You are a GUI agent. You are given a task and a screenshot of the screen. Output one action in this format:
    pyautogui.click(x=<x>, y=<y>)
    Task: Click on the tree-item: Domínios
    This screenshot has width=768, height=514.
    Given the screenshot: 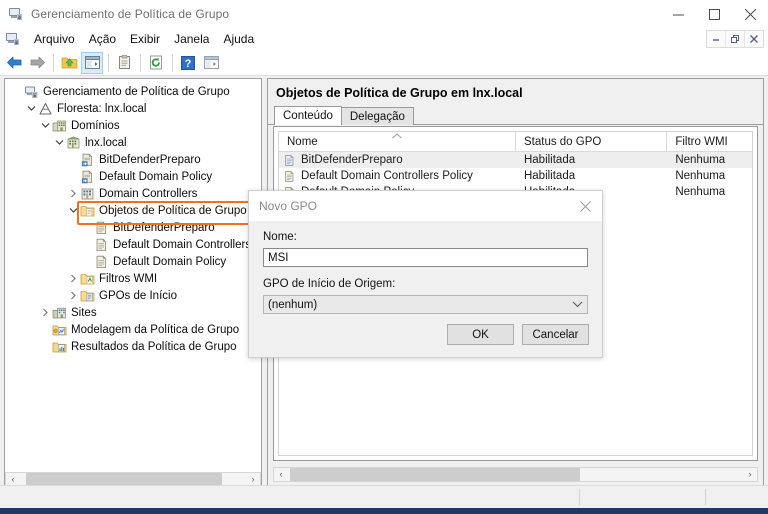 What is the action you would take?
    pyautogui.click(x=133, y=125)
    